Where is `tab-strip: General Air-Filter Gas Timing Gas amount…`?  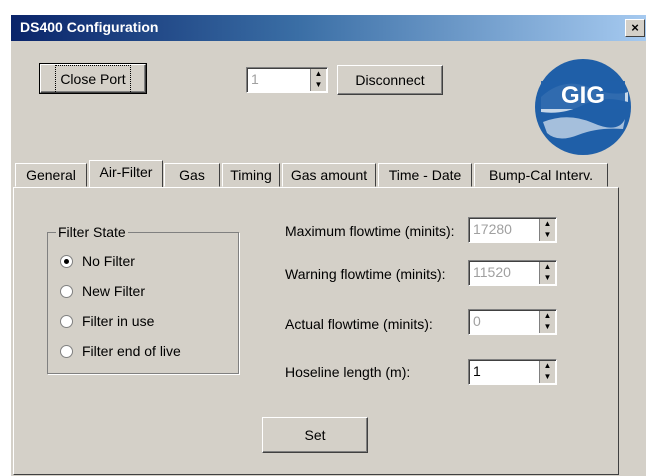
tab-strip: General Air-Filter Gas Timing Gas amount… is located at coordinates (328, 174).